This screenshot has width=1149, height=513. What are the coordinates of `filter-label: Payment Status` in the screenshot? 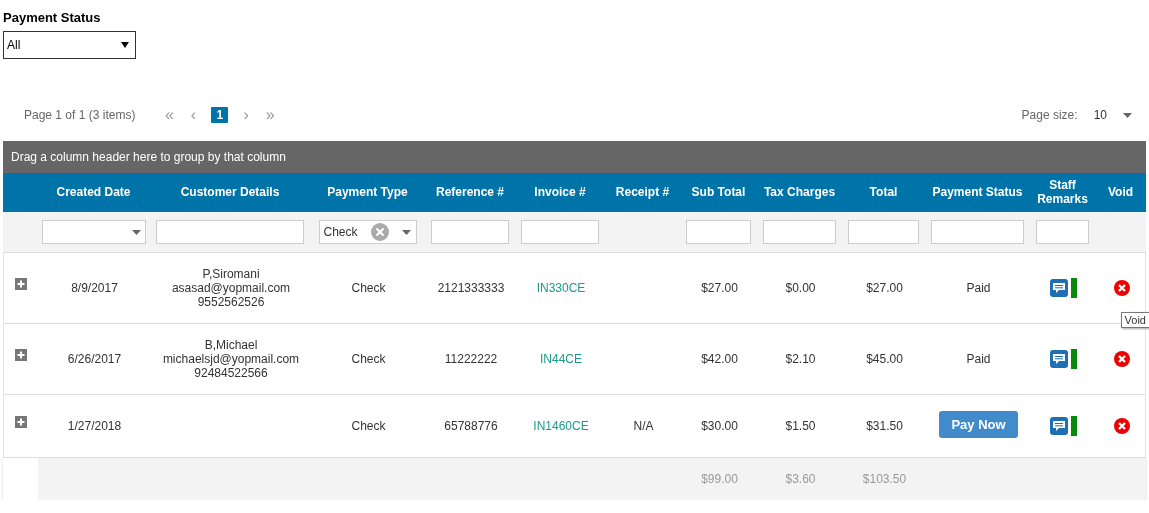 It's located at (52, 17).